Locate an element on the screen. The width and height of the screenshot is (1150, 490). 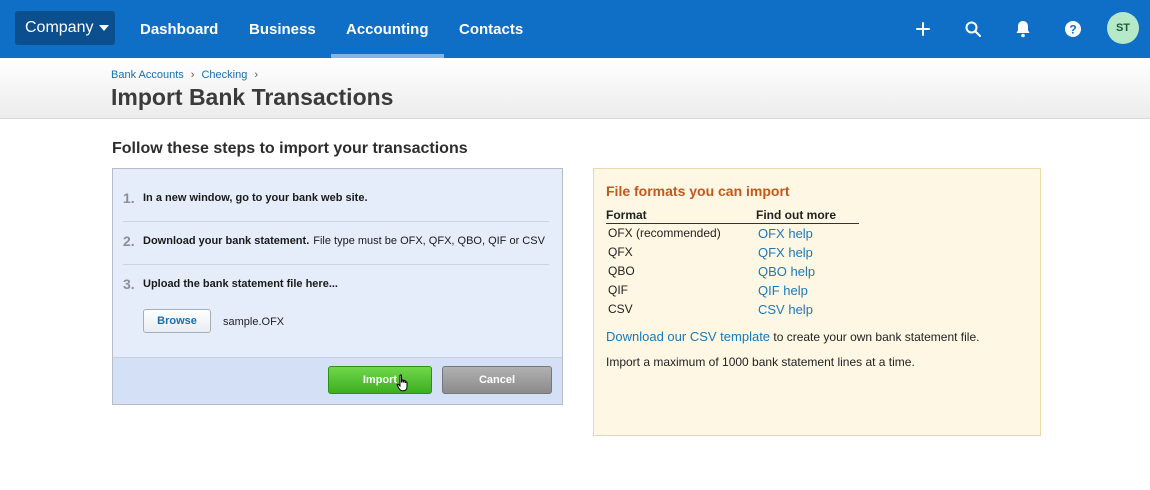
breadcrumb-checking: Checking is located at coordinates (224, 75).